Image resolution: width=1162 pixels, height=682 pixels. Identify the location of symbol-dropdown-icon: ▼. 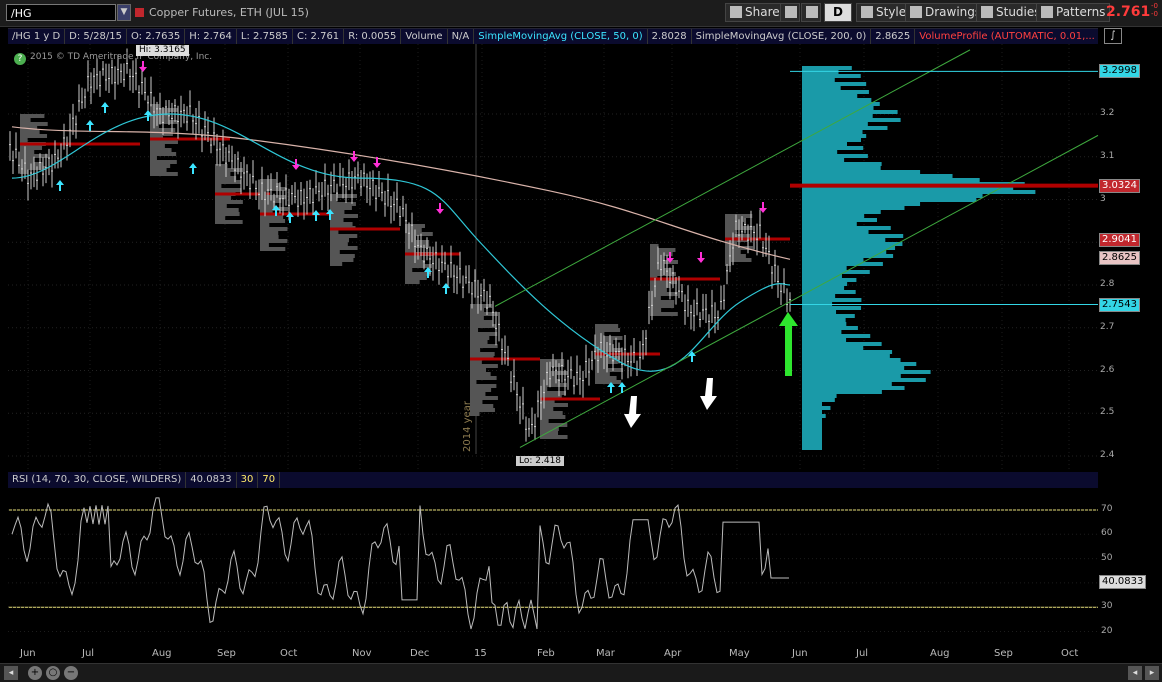
(124, 12).